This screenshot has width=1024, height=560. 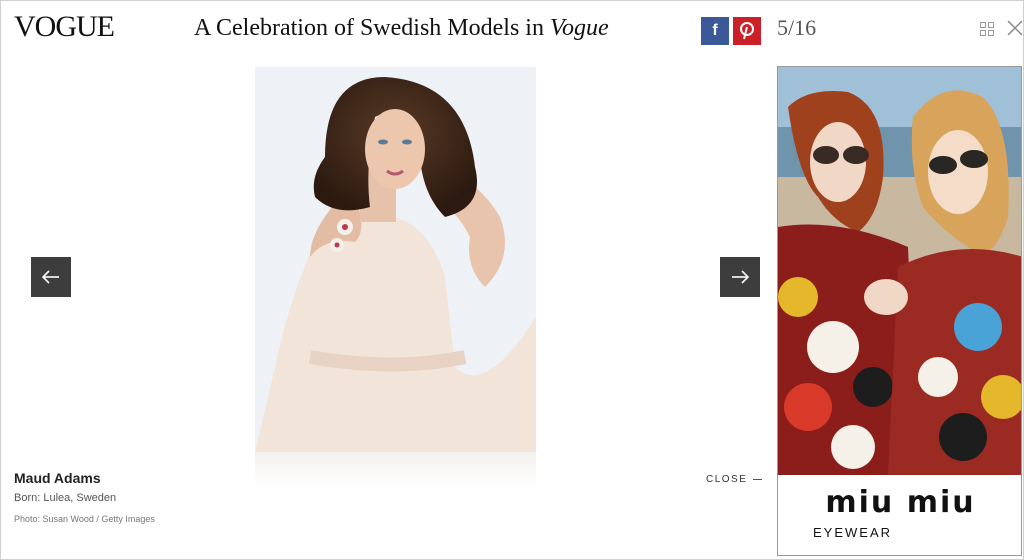 I want to click on pinterest-share-button, so click(x=747, y=31).